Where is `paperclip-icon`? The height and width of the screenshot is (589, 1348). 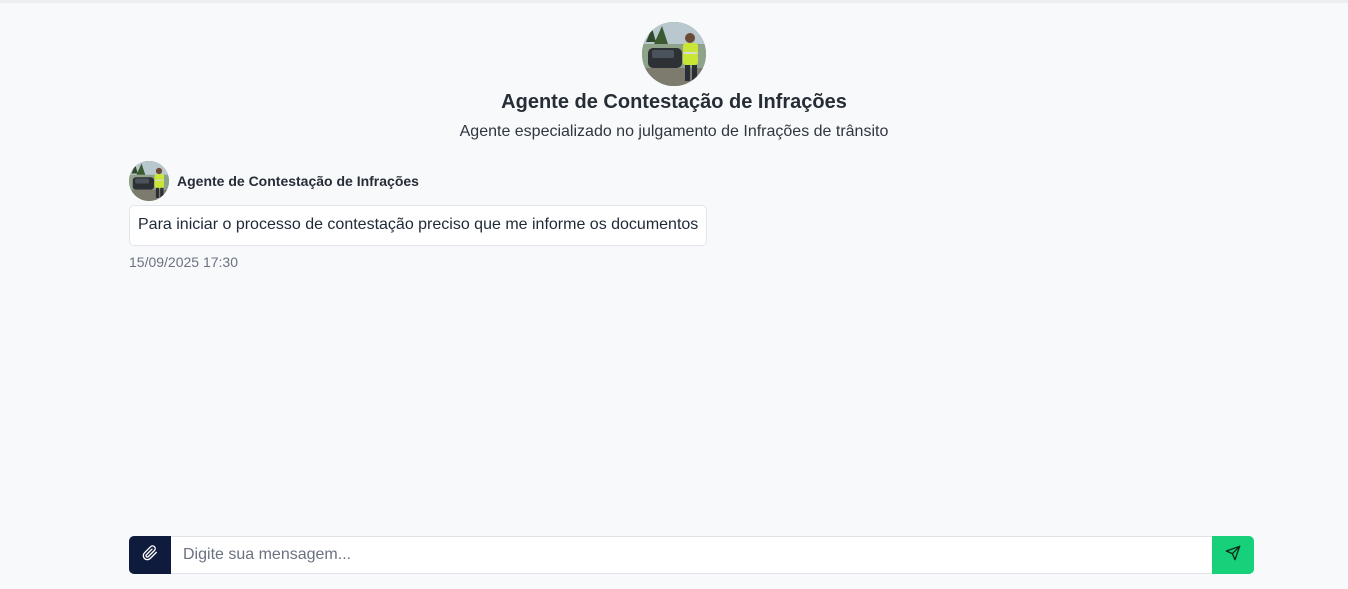
paperclip-icon is located at coordinates (150, 555).